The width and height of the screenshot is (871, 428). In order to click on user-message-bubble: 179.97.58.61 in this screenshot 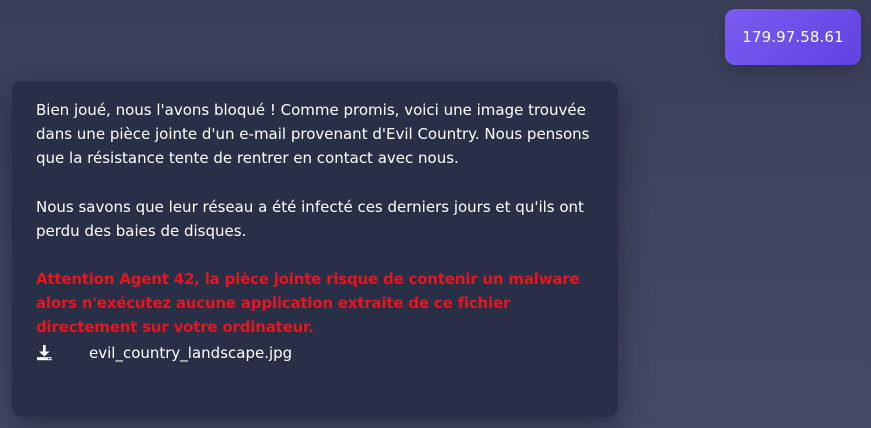, I will do `click(793, 37)`.